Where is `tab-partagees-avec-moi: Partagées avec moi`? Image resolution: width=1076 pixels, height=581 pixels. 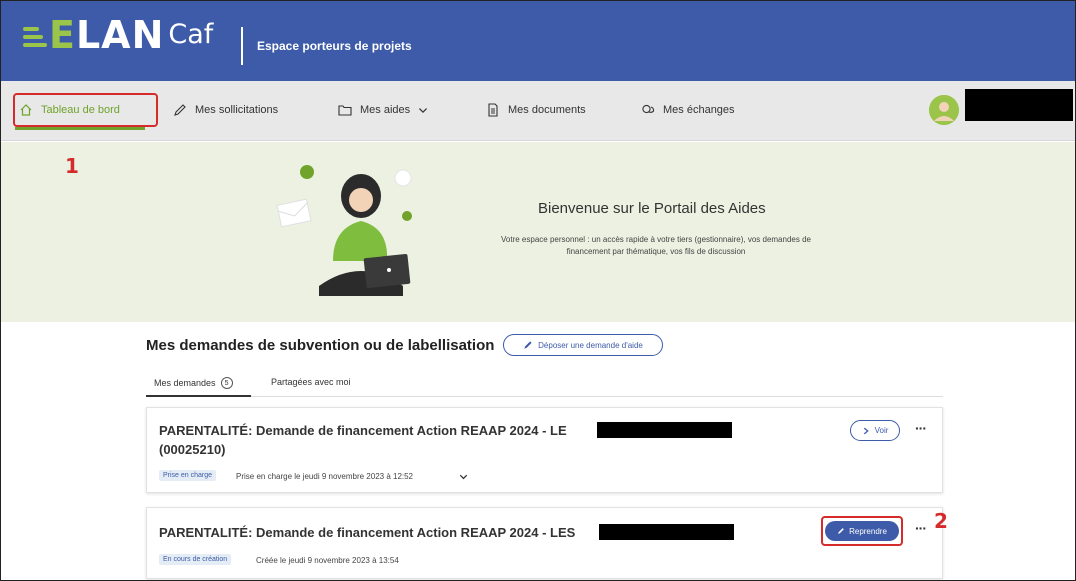 tab-partagees-avec-moi: Partagées avec moi is located at coordinates (311, 382).